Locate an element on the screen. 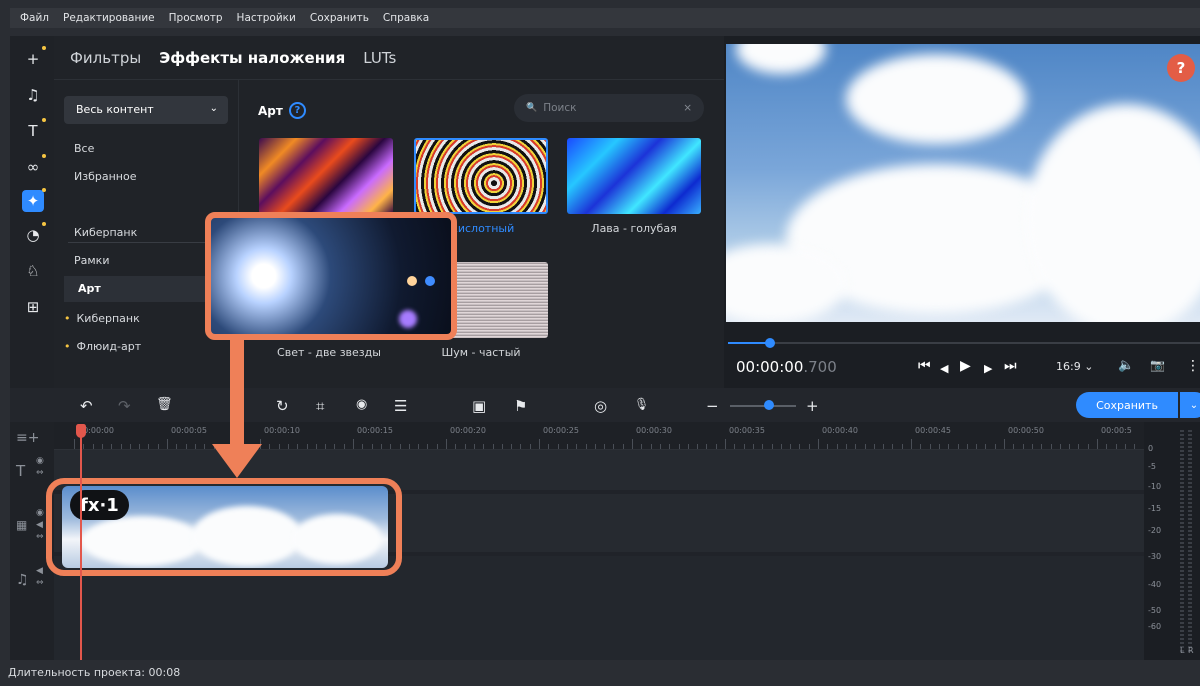 The image size is (1200, 686). menu-save: Сохранить is located at coordinates (339, 18).